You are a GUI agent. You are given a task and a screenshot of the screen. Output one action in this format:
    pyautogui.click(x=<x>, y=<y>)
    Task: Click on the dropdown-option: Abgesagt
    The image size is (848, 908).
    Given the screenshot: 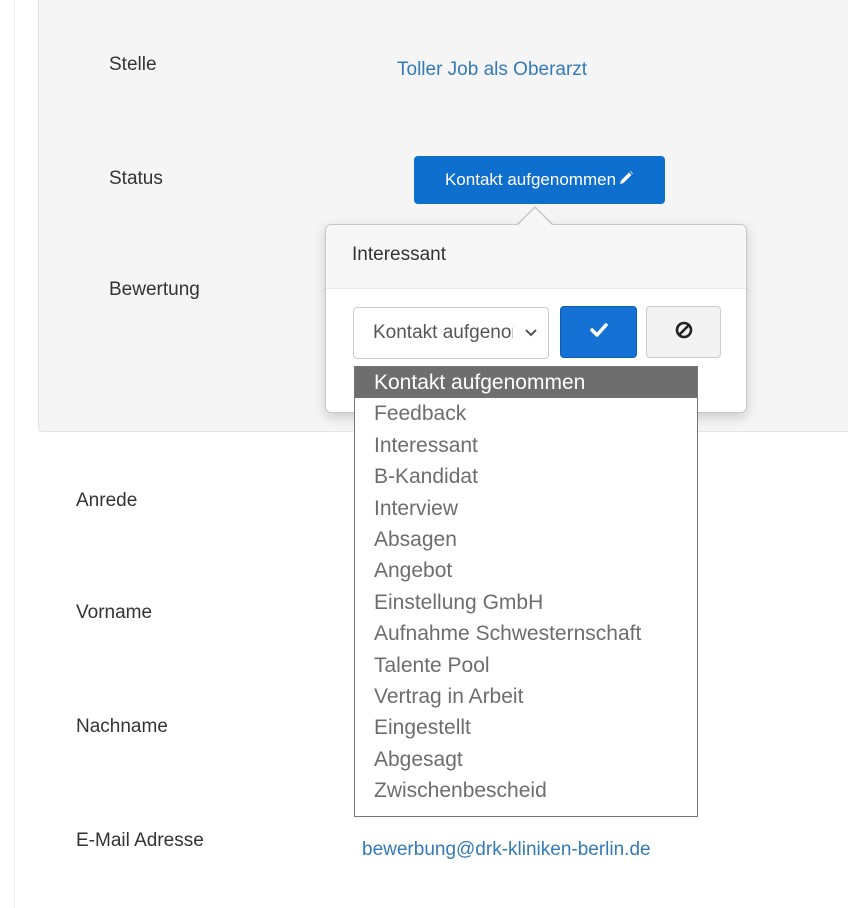 What is the action you would take?
    pyautogui.click(x=526, y=759)
    